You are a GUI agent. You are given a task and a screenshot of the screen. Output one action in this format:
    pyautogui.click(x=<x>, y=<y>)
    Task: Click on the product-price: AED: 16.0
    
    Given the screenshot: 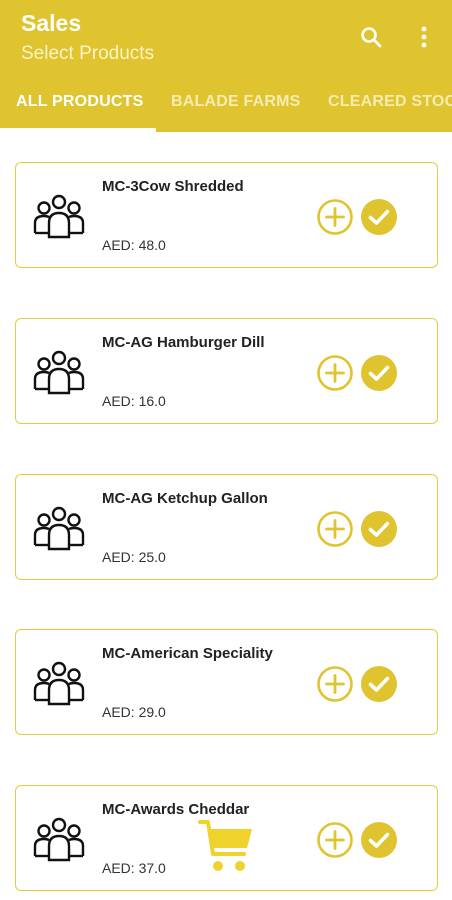 What is the action you would take?
    pyautogui.click(x=134, y=401)
    